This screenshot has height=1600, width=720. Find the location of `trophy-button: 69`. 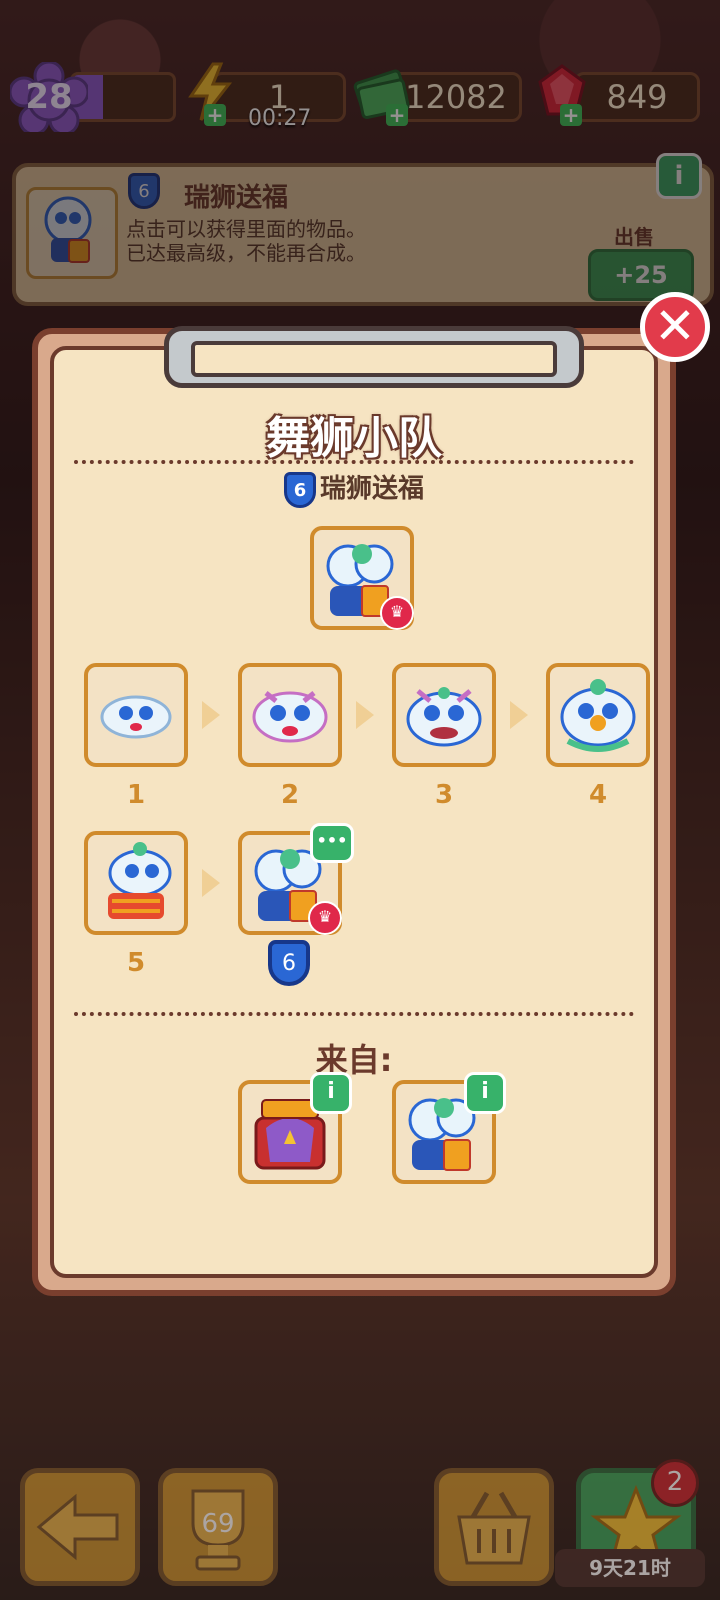

trophy-button: 69 is located at coordinates (218, 1527).